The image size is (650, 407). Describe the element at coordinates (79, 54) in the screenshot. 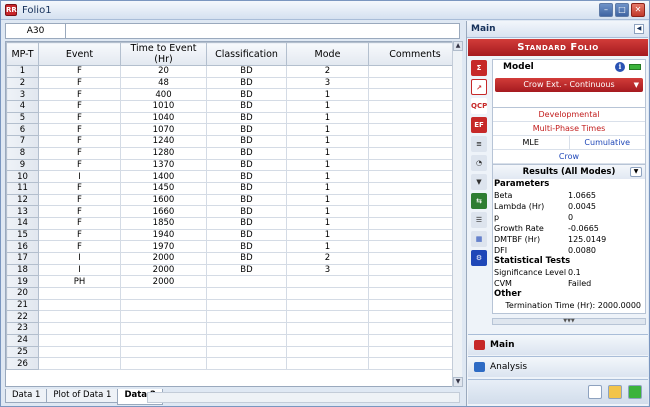

I see `header-col-event: Event` at that location.